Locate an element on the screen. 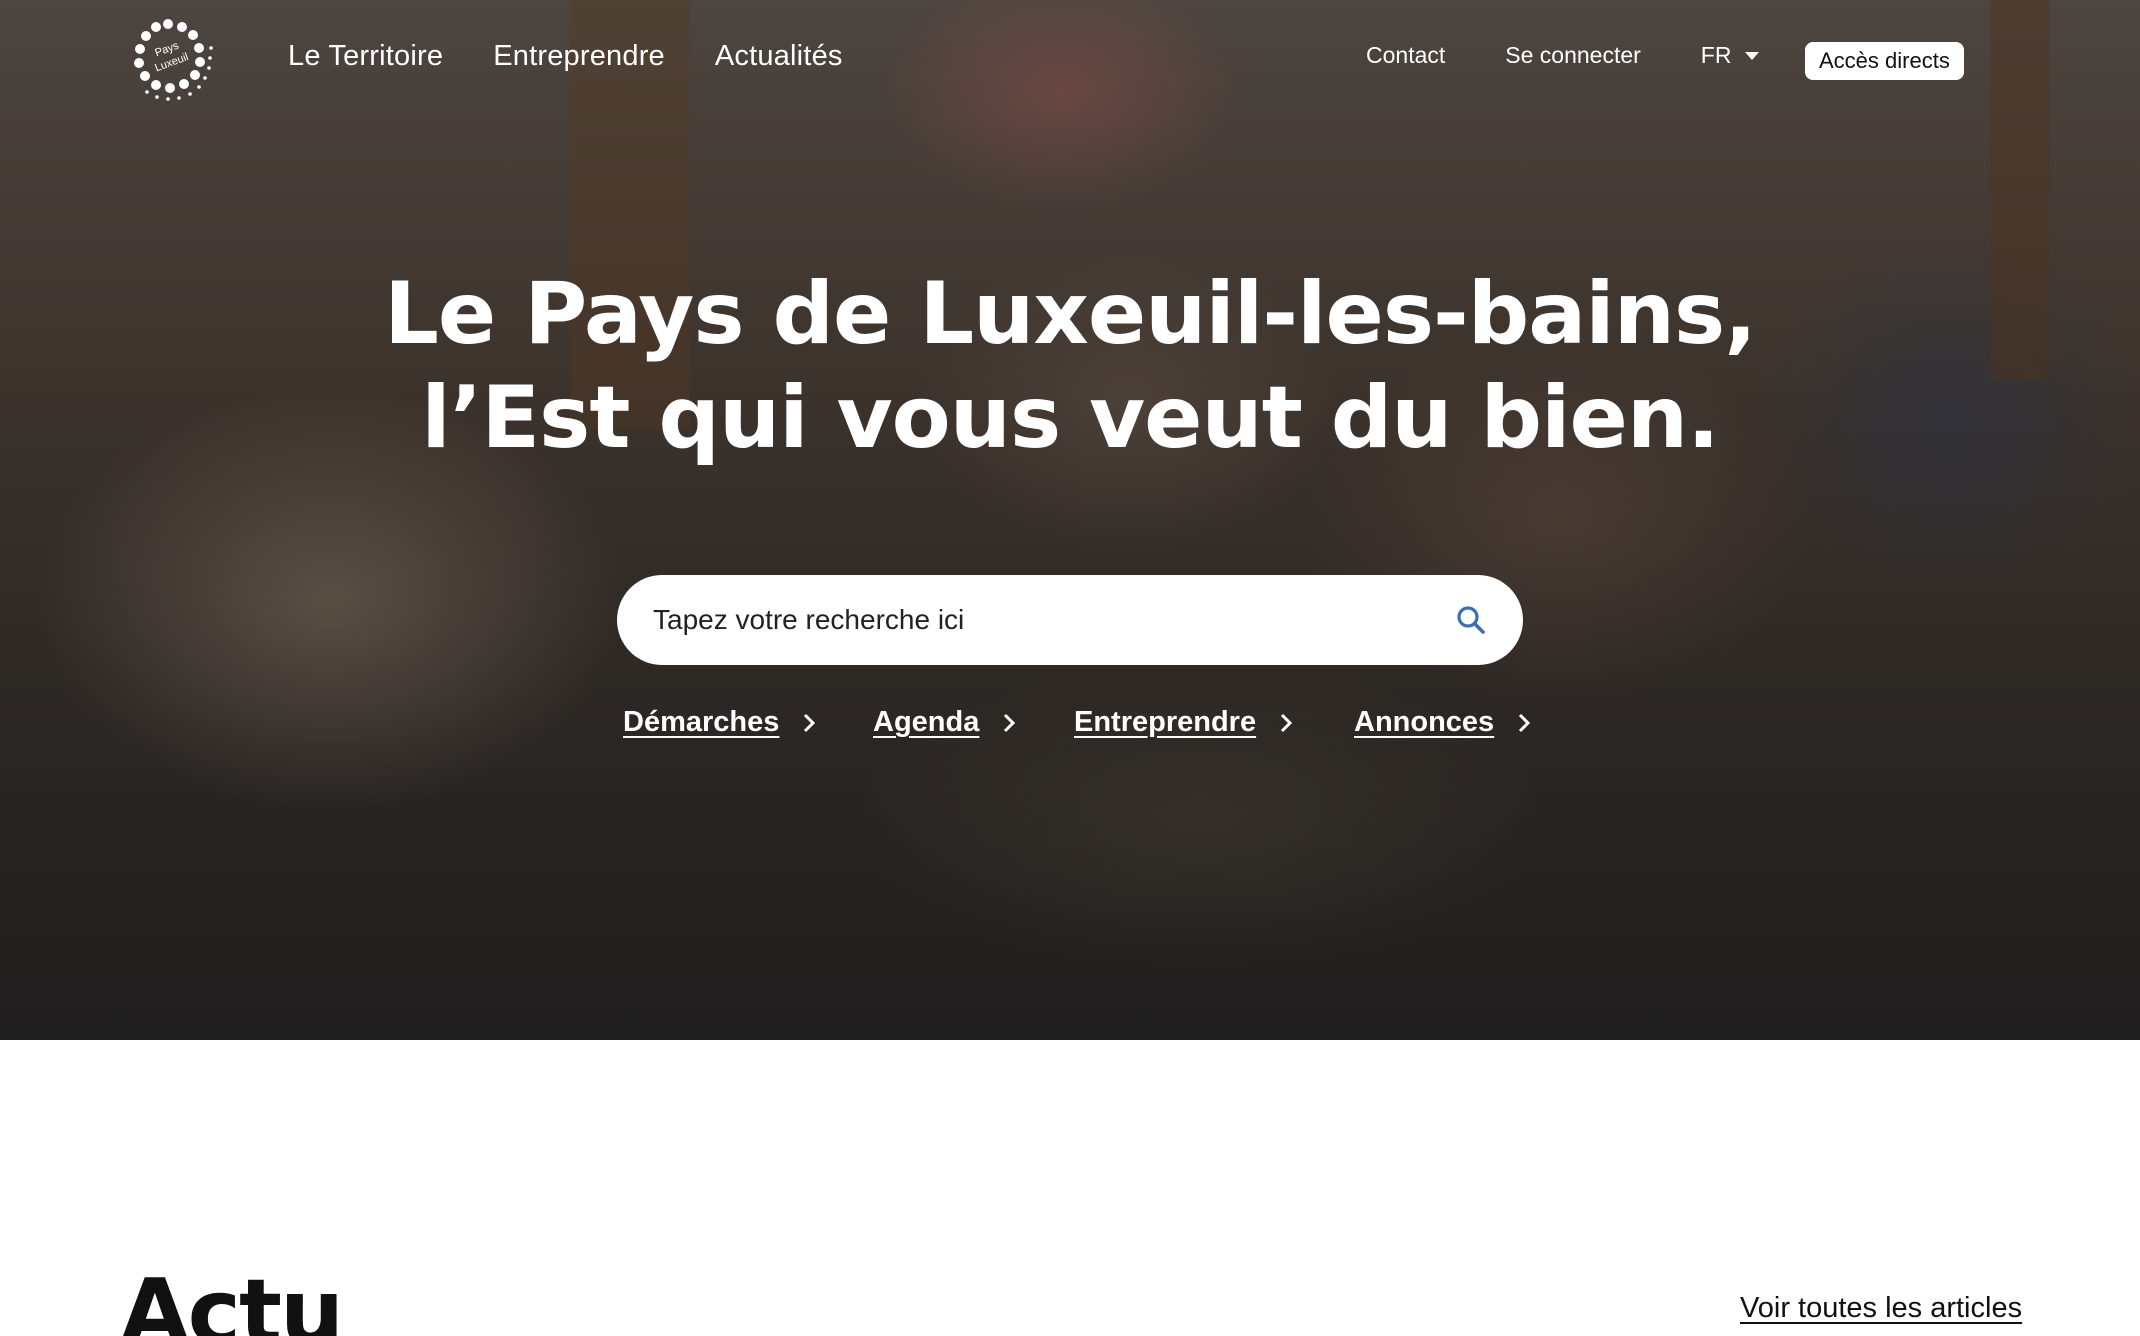 The height and width of the screenshot is (1336, 2140). main-navigation: Le Territoire Entreprendre Actualités is located at coordinates (565, 56).